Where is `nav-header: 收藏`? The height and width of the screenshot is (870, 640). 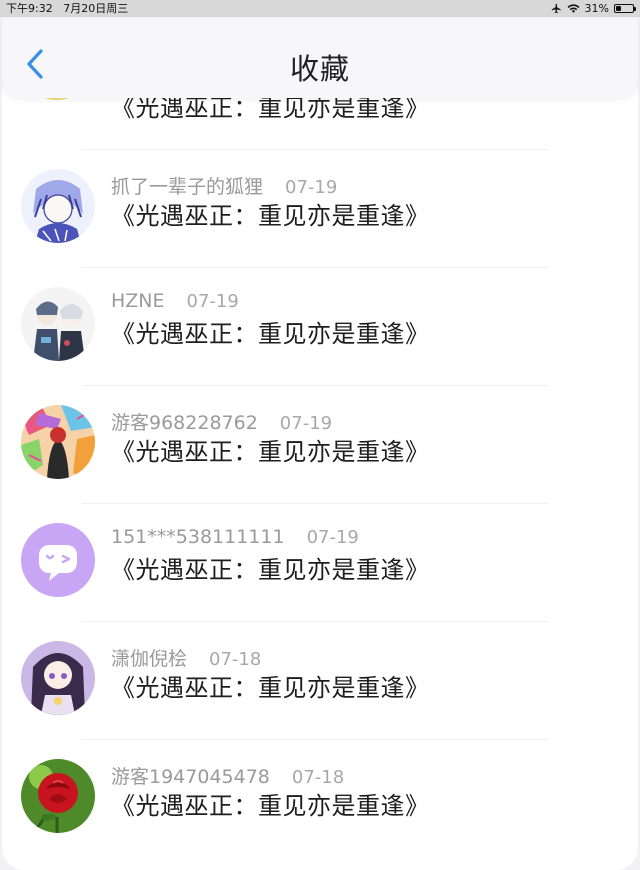
nav-header: 收藏 is located at coordinates (320, 58).